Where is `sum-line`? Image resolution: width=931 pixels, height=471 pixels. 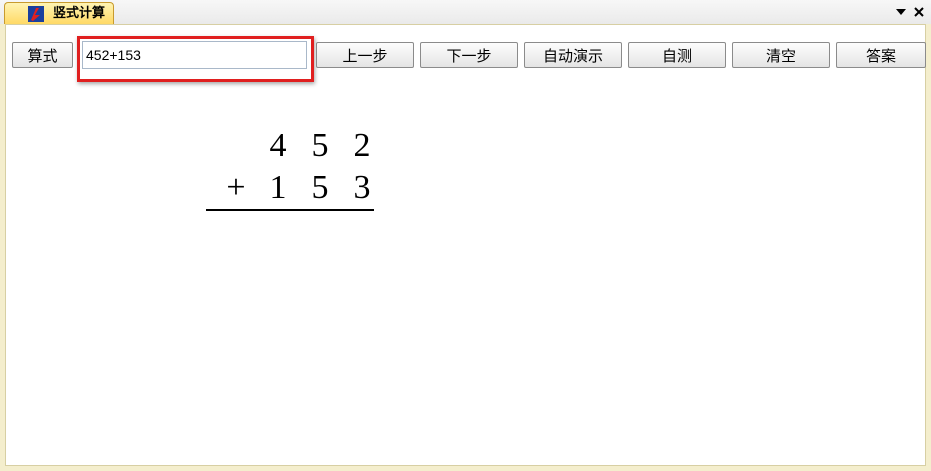 sum-line is located at coordinates (290, 210).